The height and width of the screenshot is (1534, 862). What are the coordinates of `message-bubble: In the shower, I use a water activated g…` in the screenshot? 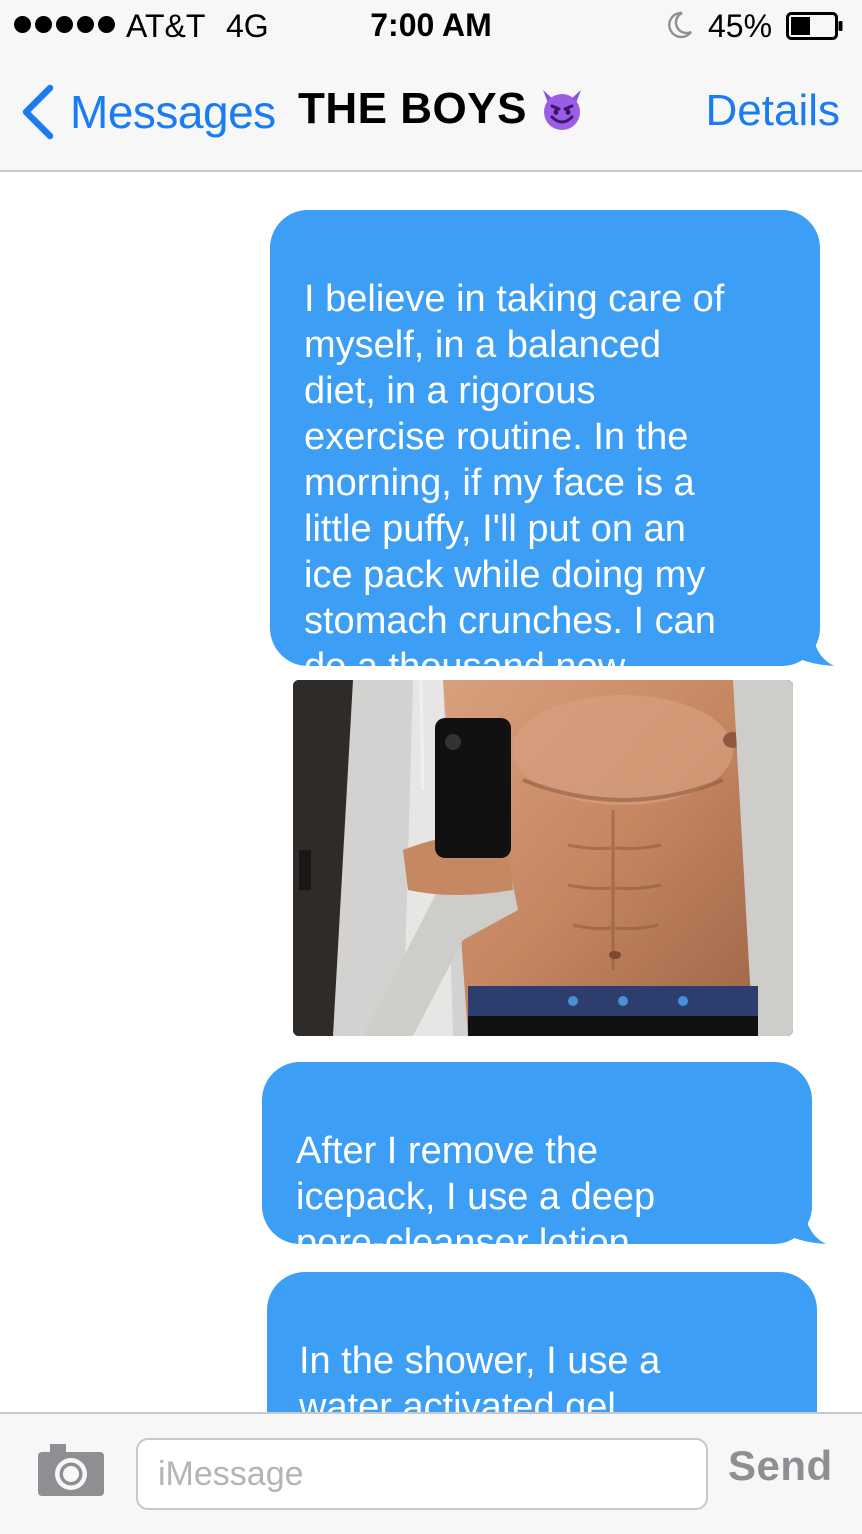 It's located at (542, 1342).